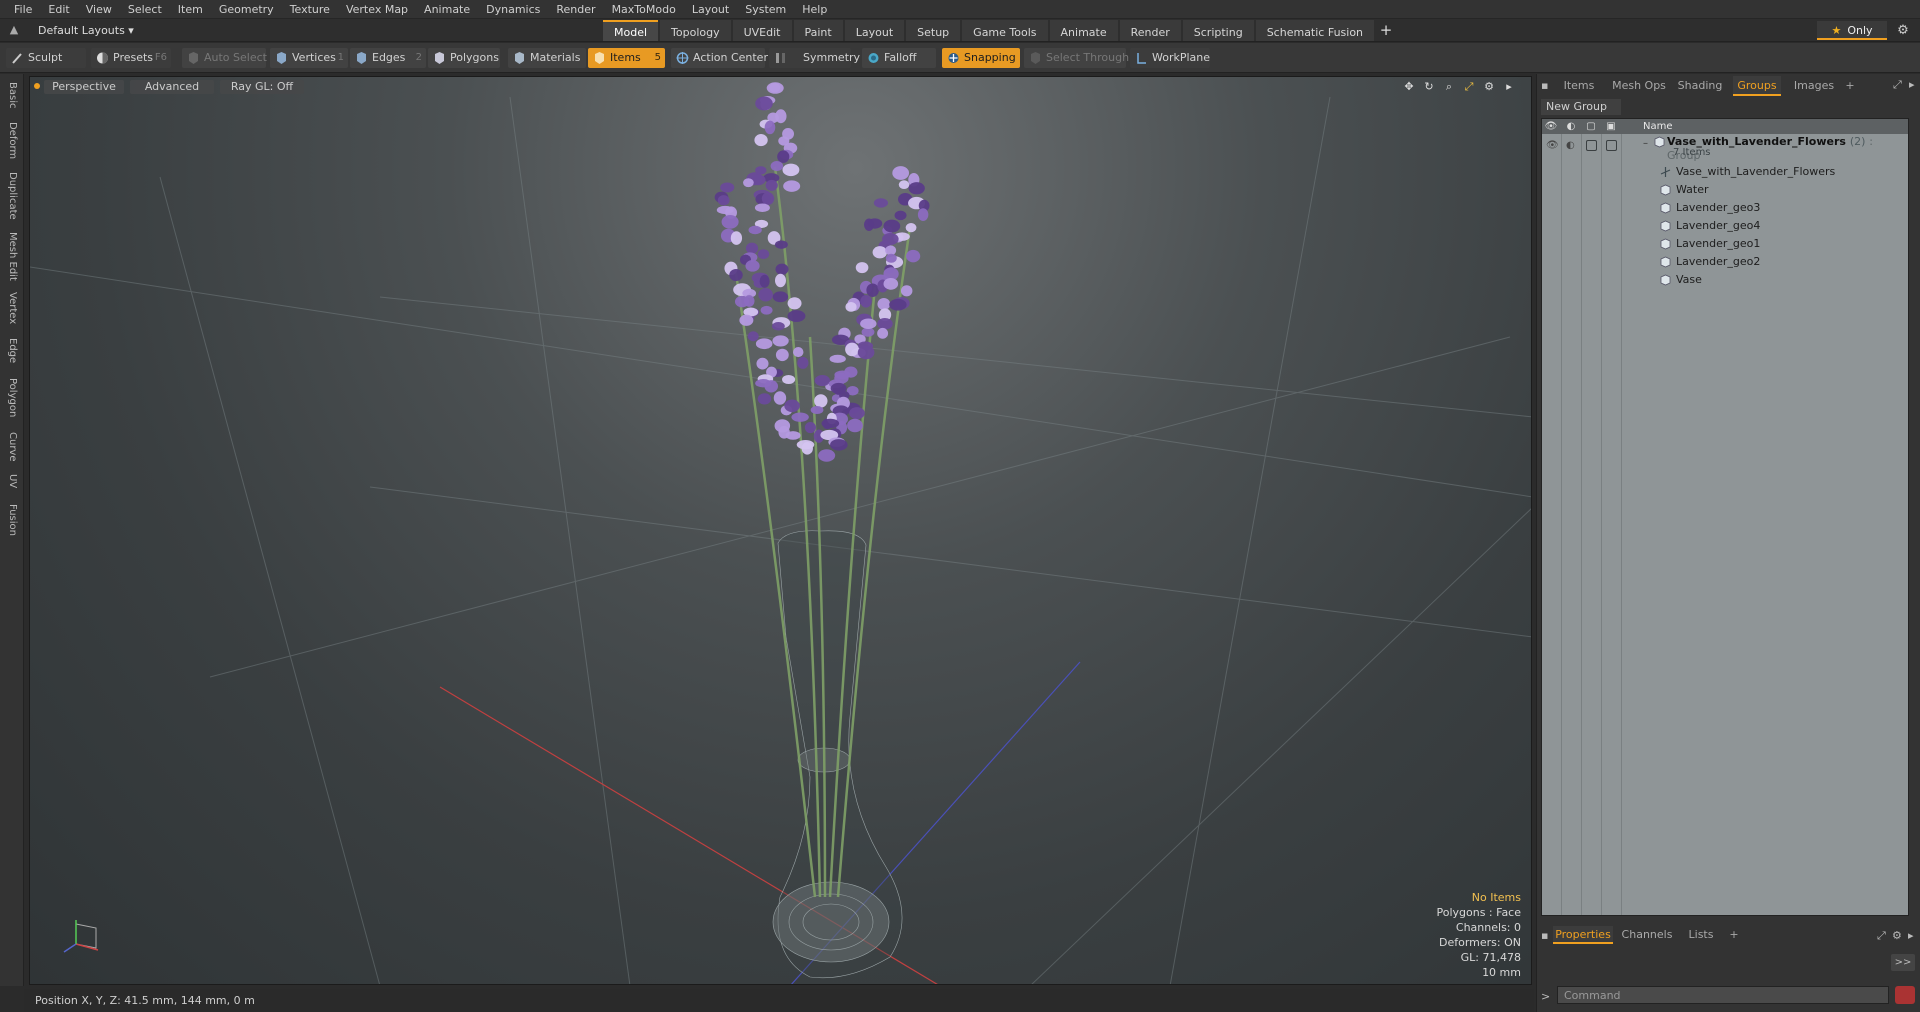  I want to click on rotate-icon: ↻, so click(1429, 87).